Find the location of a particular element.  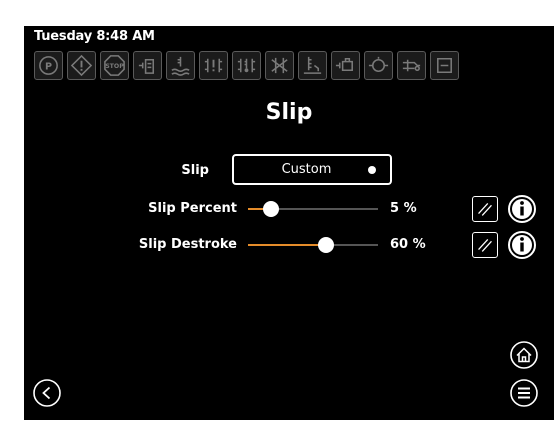

home-button is located at coordinates (524, 355).